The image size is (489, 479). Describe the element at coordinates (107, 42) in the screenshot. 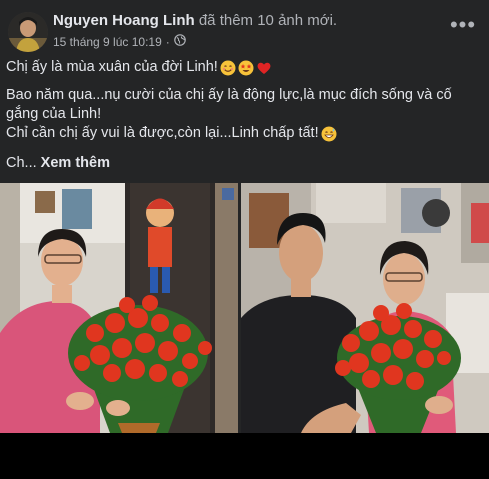

I see `timestamp: 15 tháng 9 lúc 10:19` at that location.